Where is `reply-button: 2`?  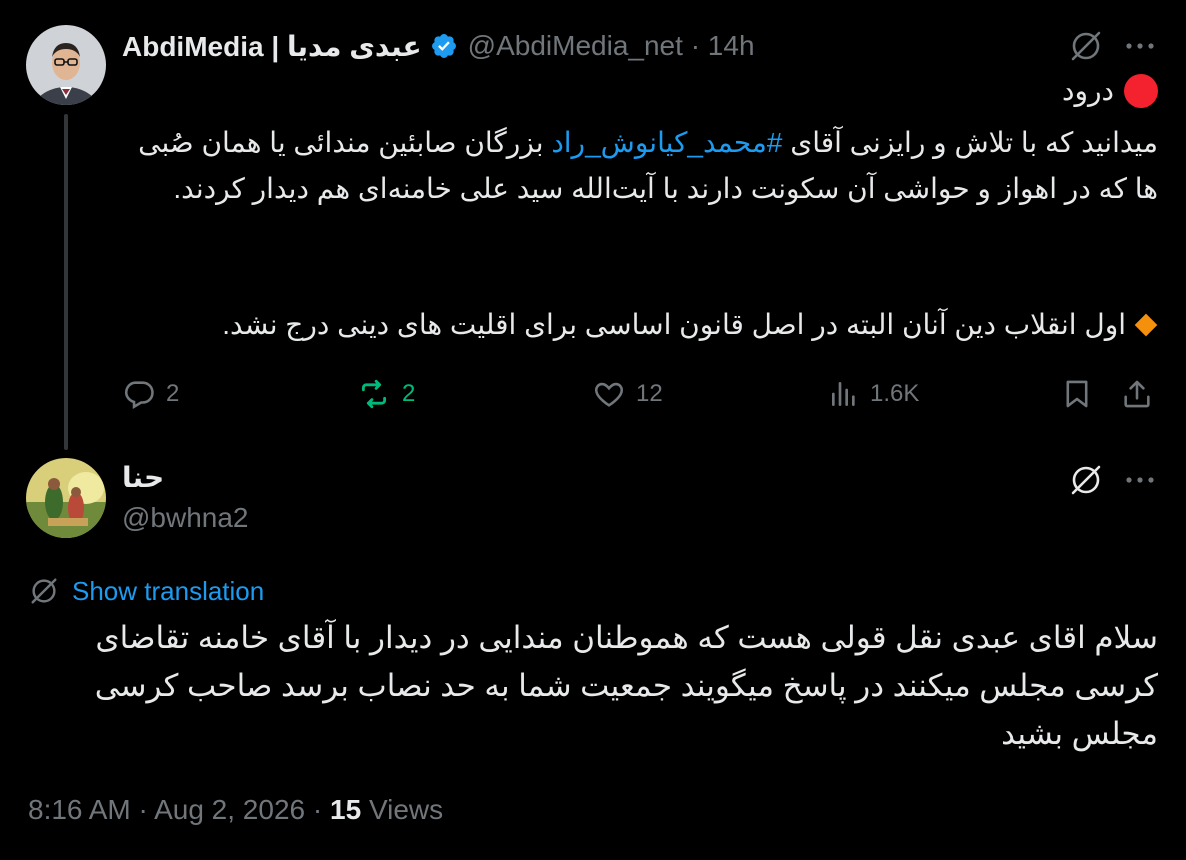 reply-button: 2 is located at coordinates (150, 394).